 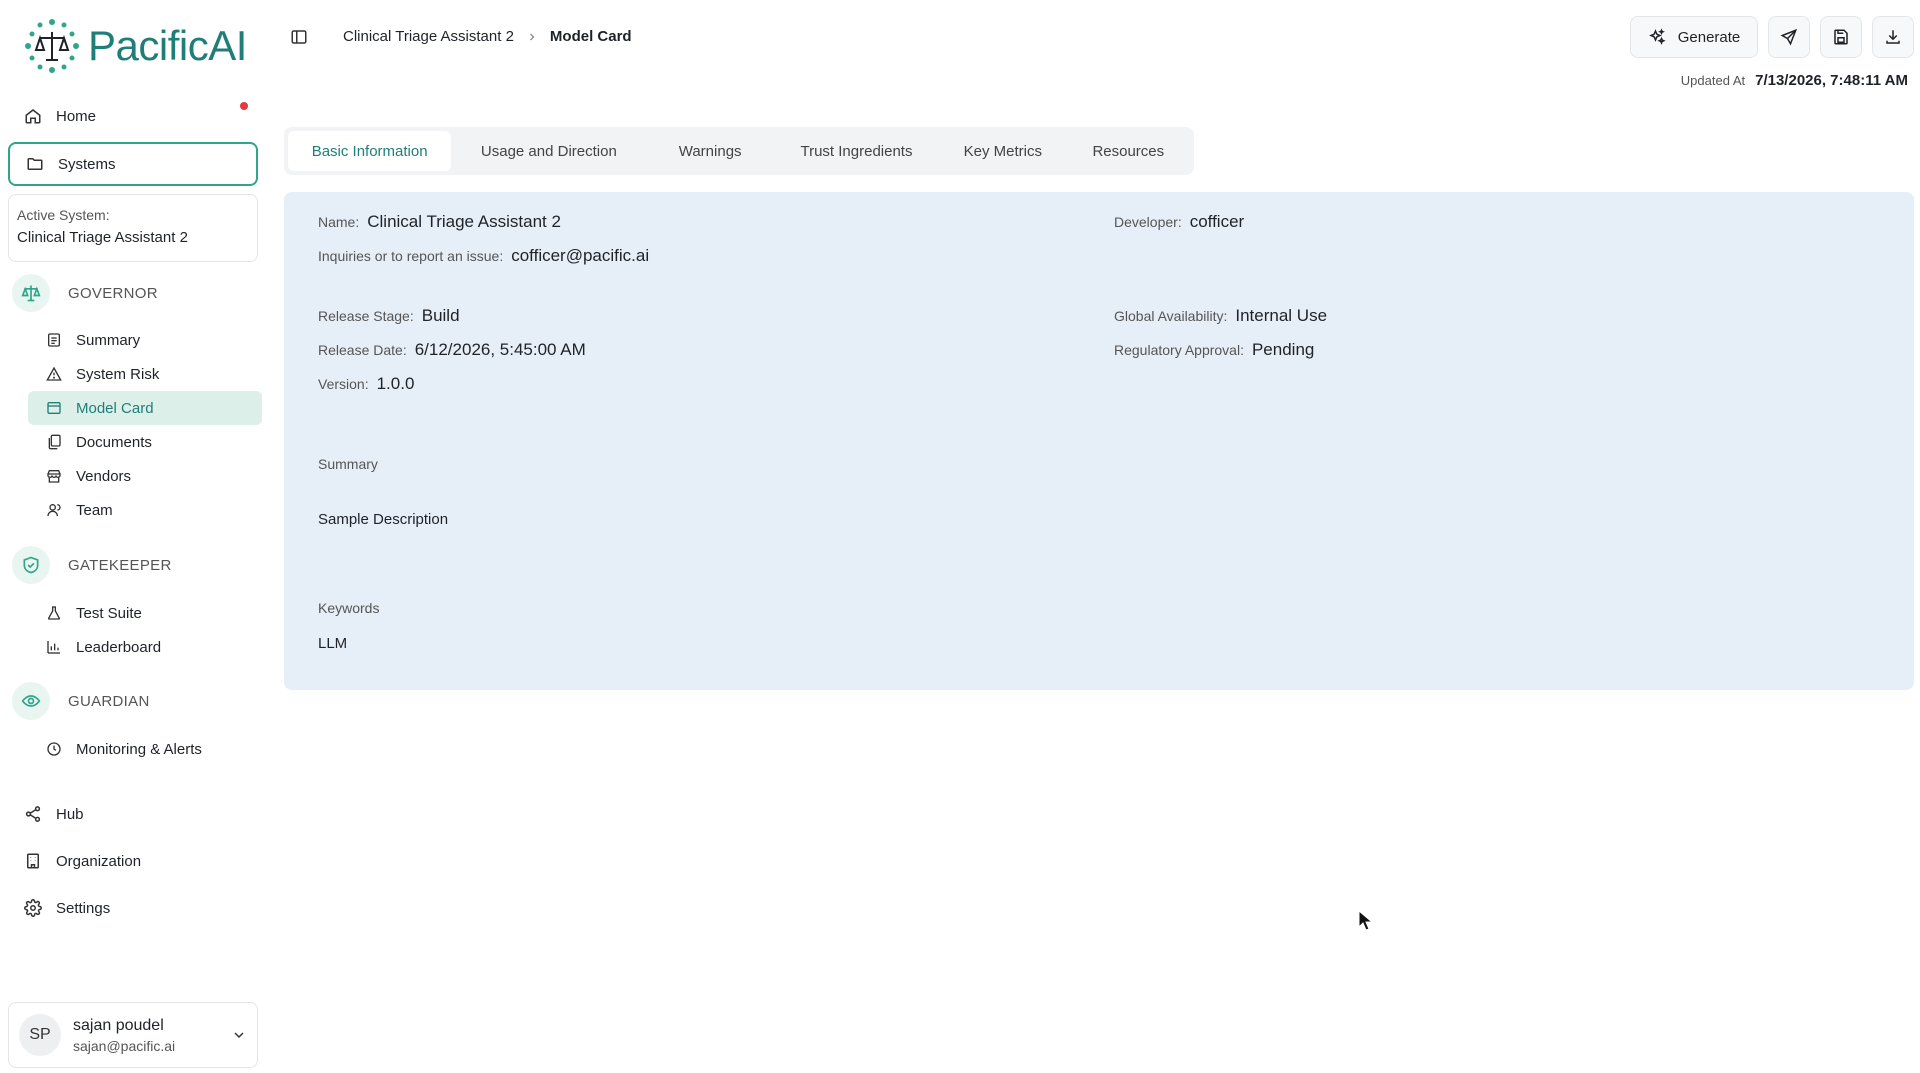 I want to click on documents-icon, so click(x=54, y=442).